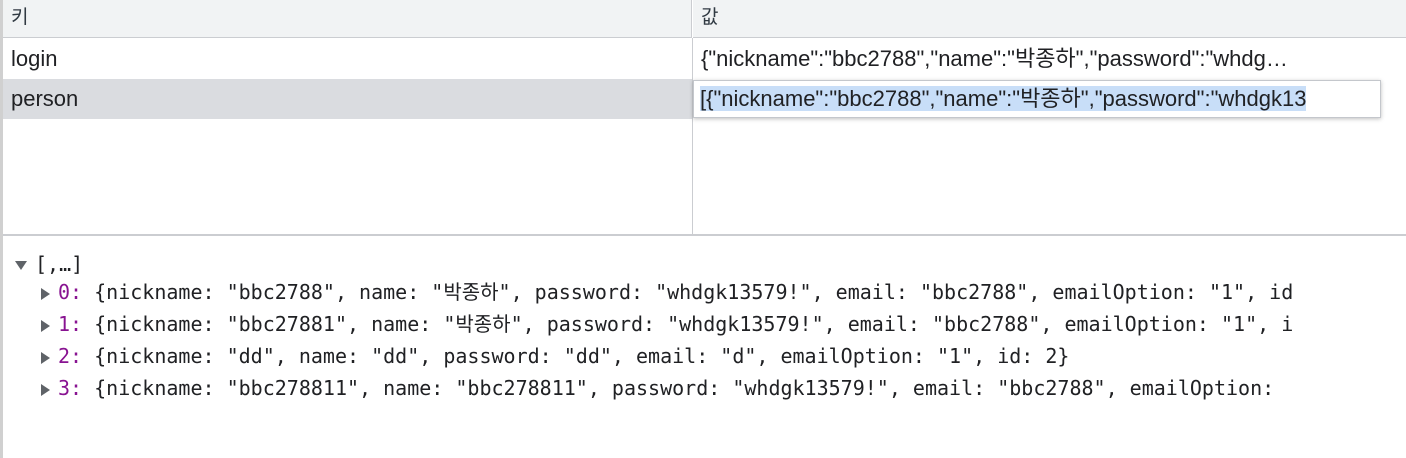  What do you see at coordinates (1049, 19) in the screenshot?
I see `column-header-value: 값` at bounding box center [1049, 19].